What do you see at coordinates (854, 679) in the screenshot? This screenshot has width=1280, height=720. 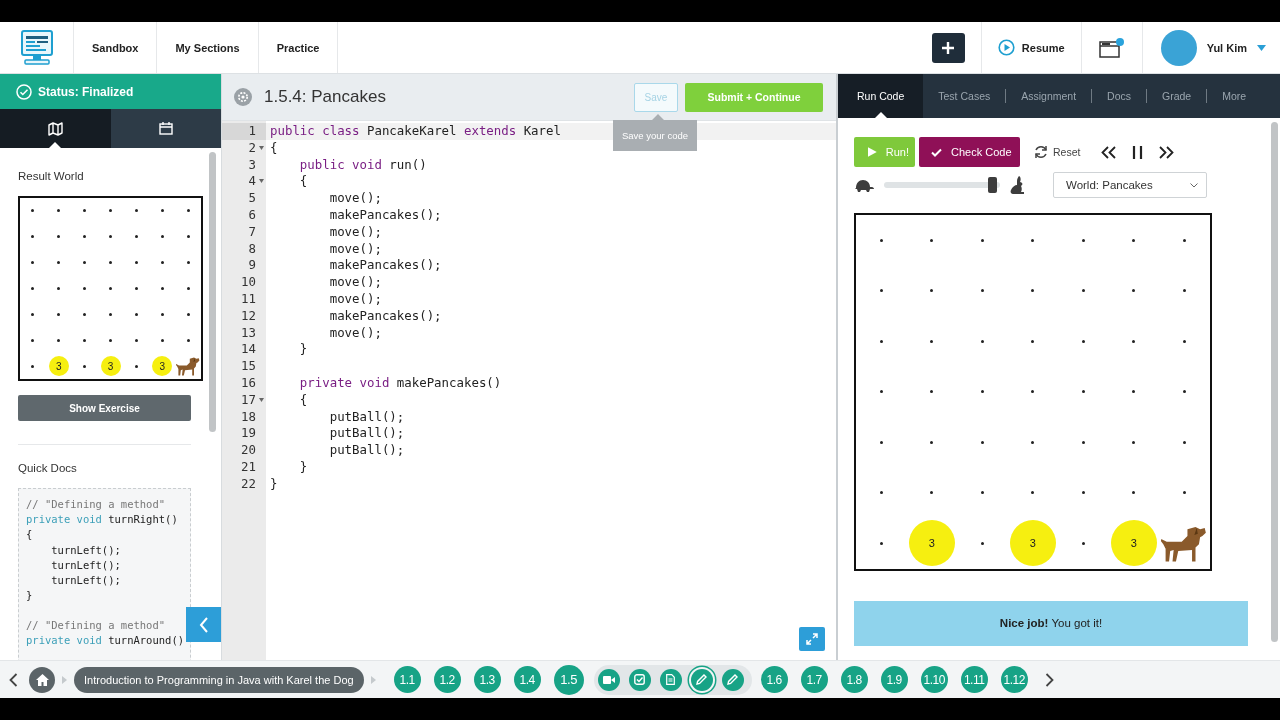 I see `lesson-button: 1.8` at bounding box center [854, 679].